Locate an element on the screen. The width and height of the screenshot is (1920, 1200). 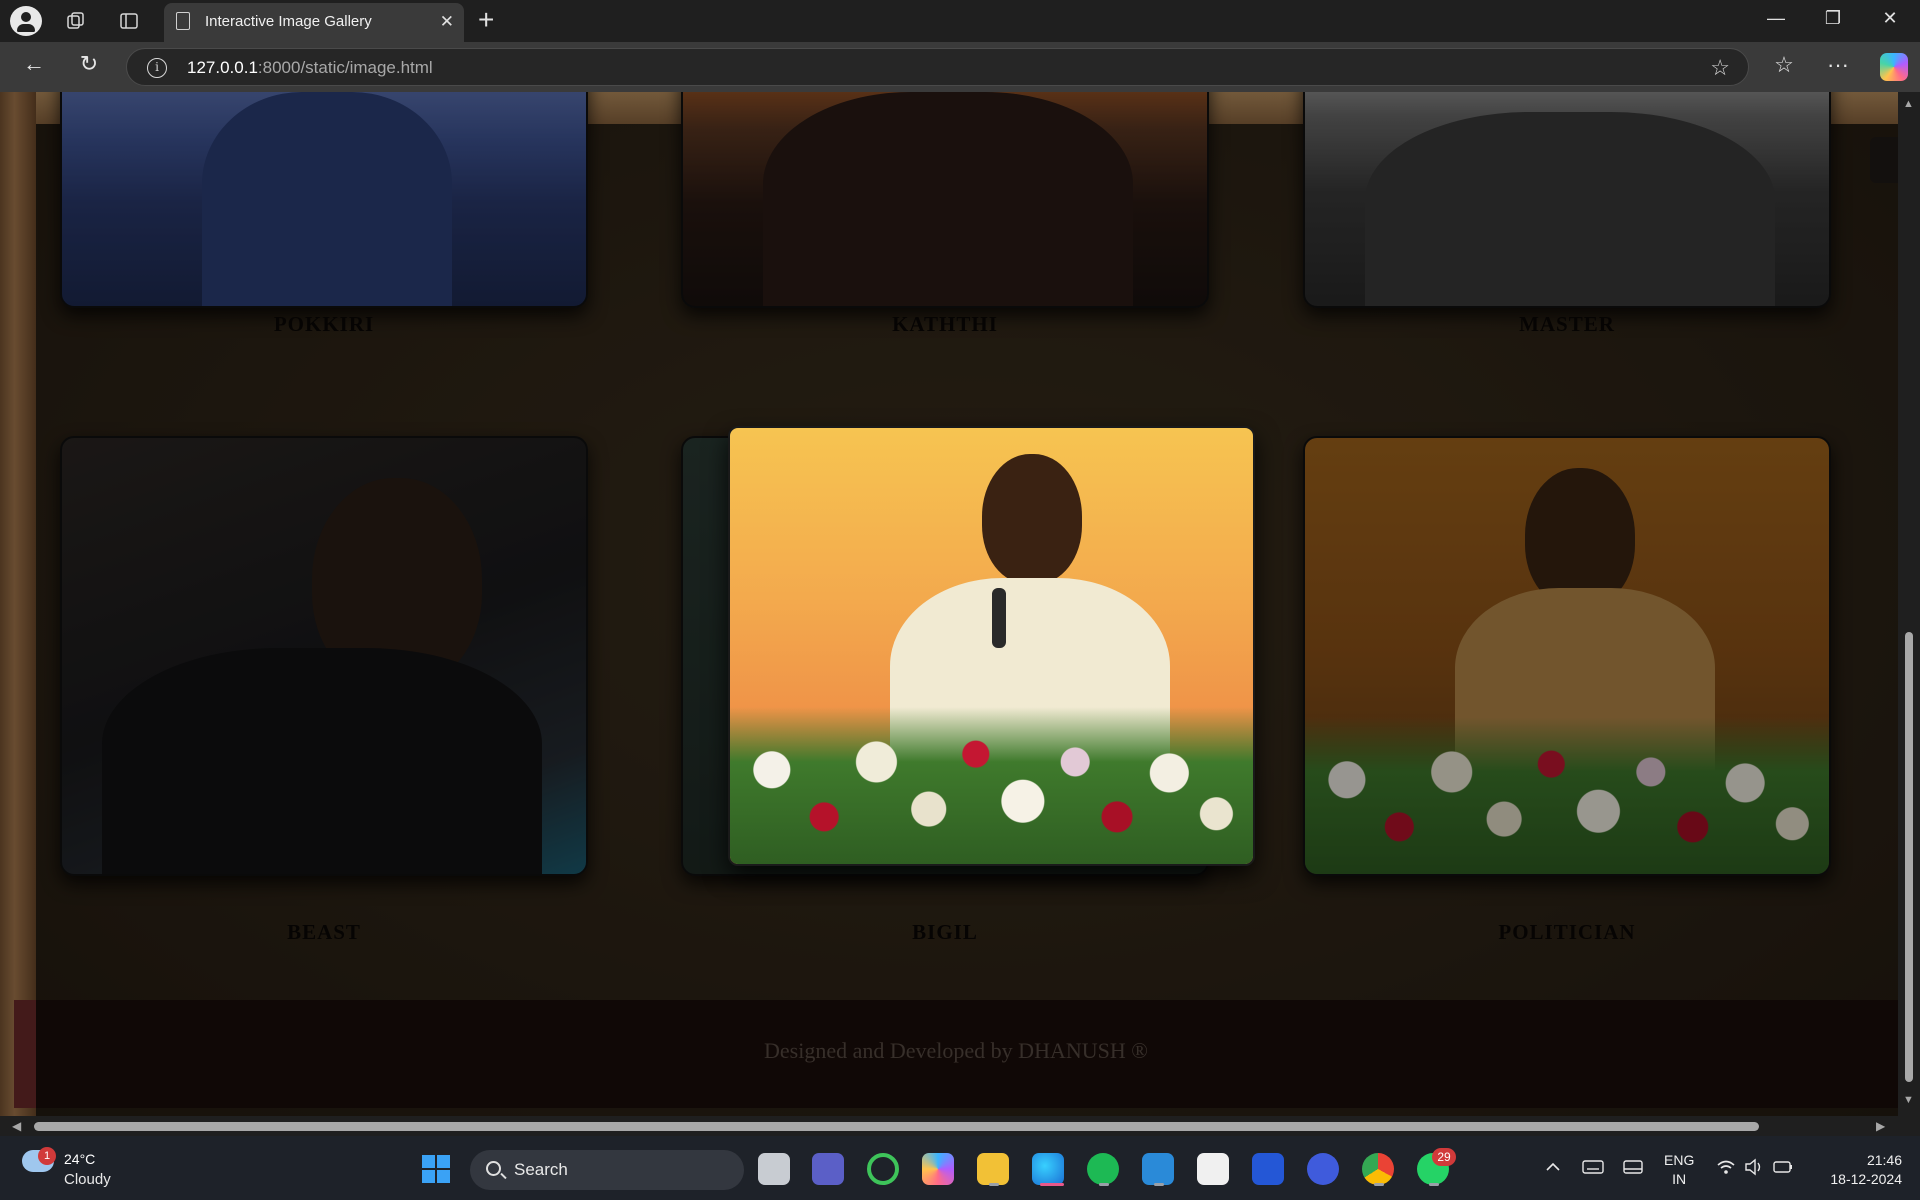
copilot-icon is located at coordinates (1894, 67).